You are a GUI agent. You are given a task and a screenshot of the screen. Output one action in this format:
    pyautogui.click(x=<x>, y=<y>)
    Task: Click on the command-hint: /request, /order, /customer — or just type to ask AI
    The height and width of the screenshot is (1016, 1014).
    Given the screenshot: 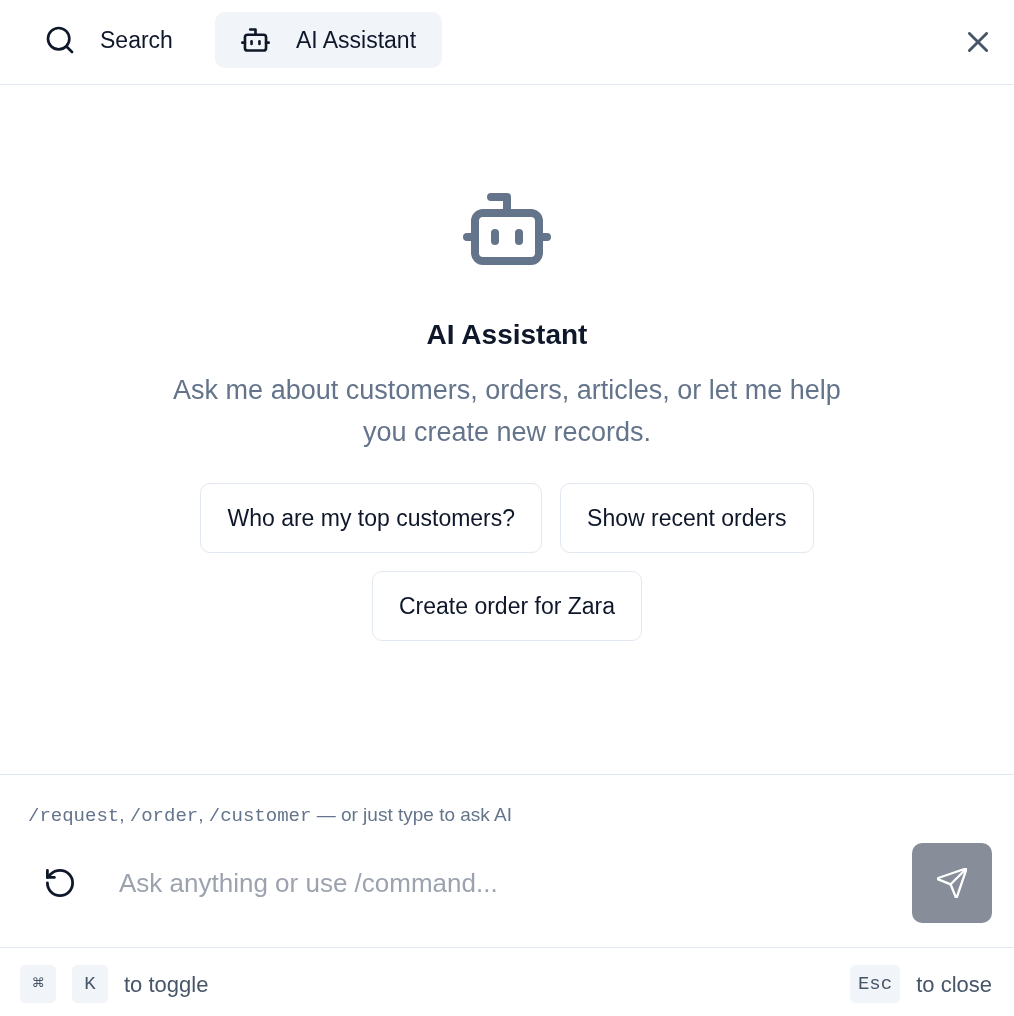 What is the action you would take?
    pyautogui.click(x=271, y=815)
    